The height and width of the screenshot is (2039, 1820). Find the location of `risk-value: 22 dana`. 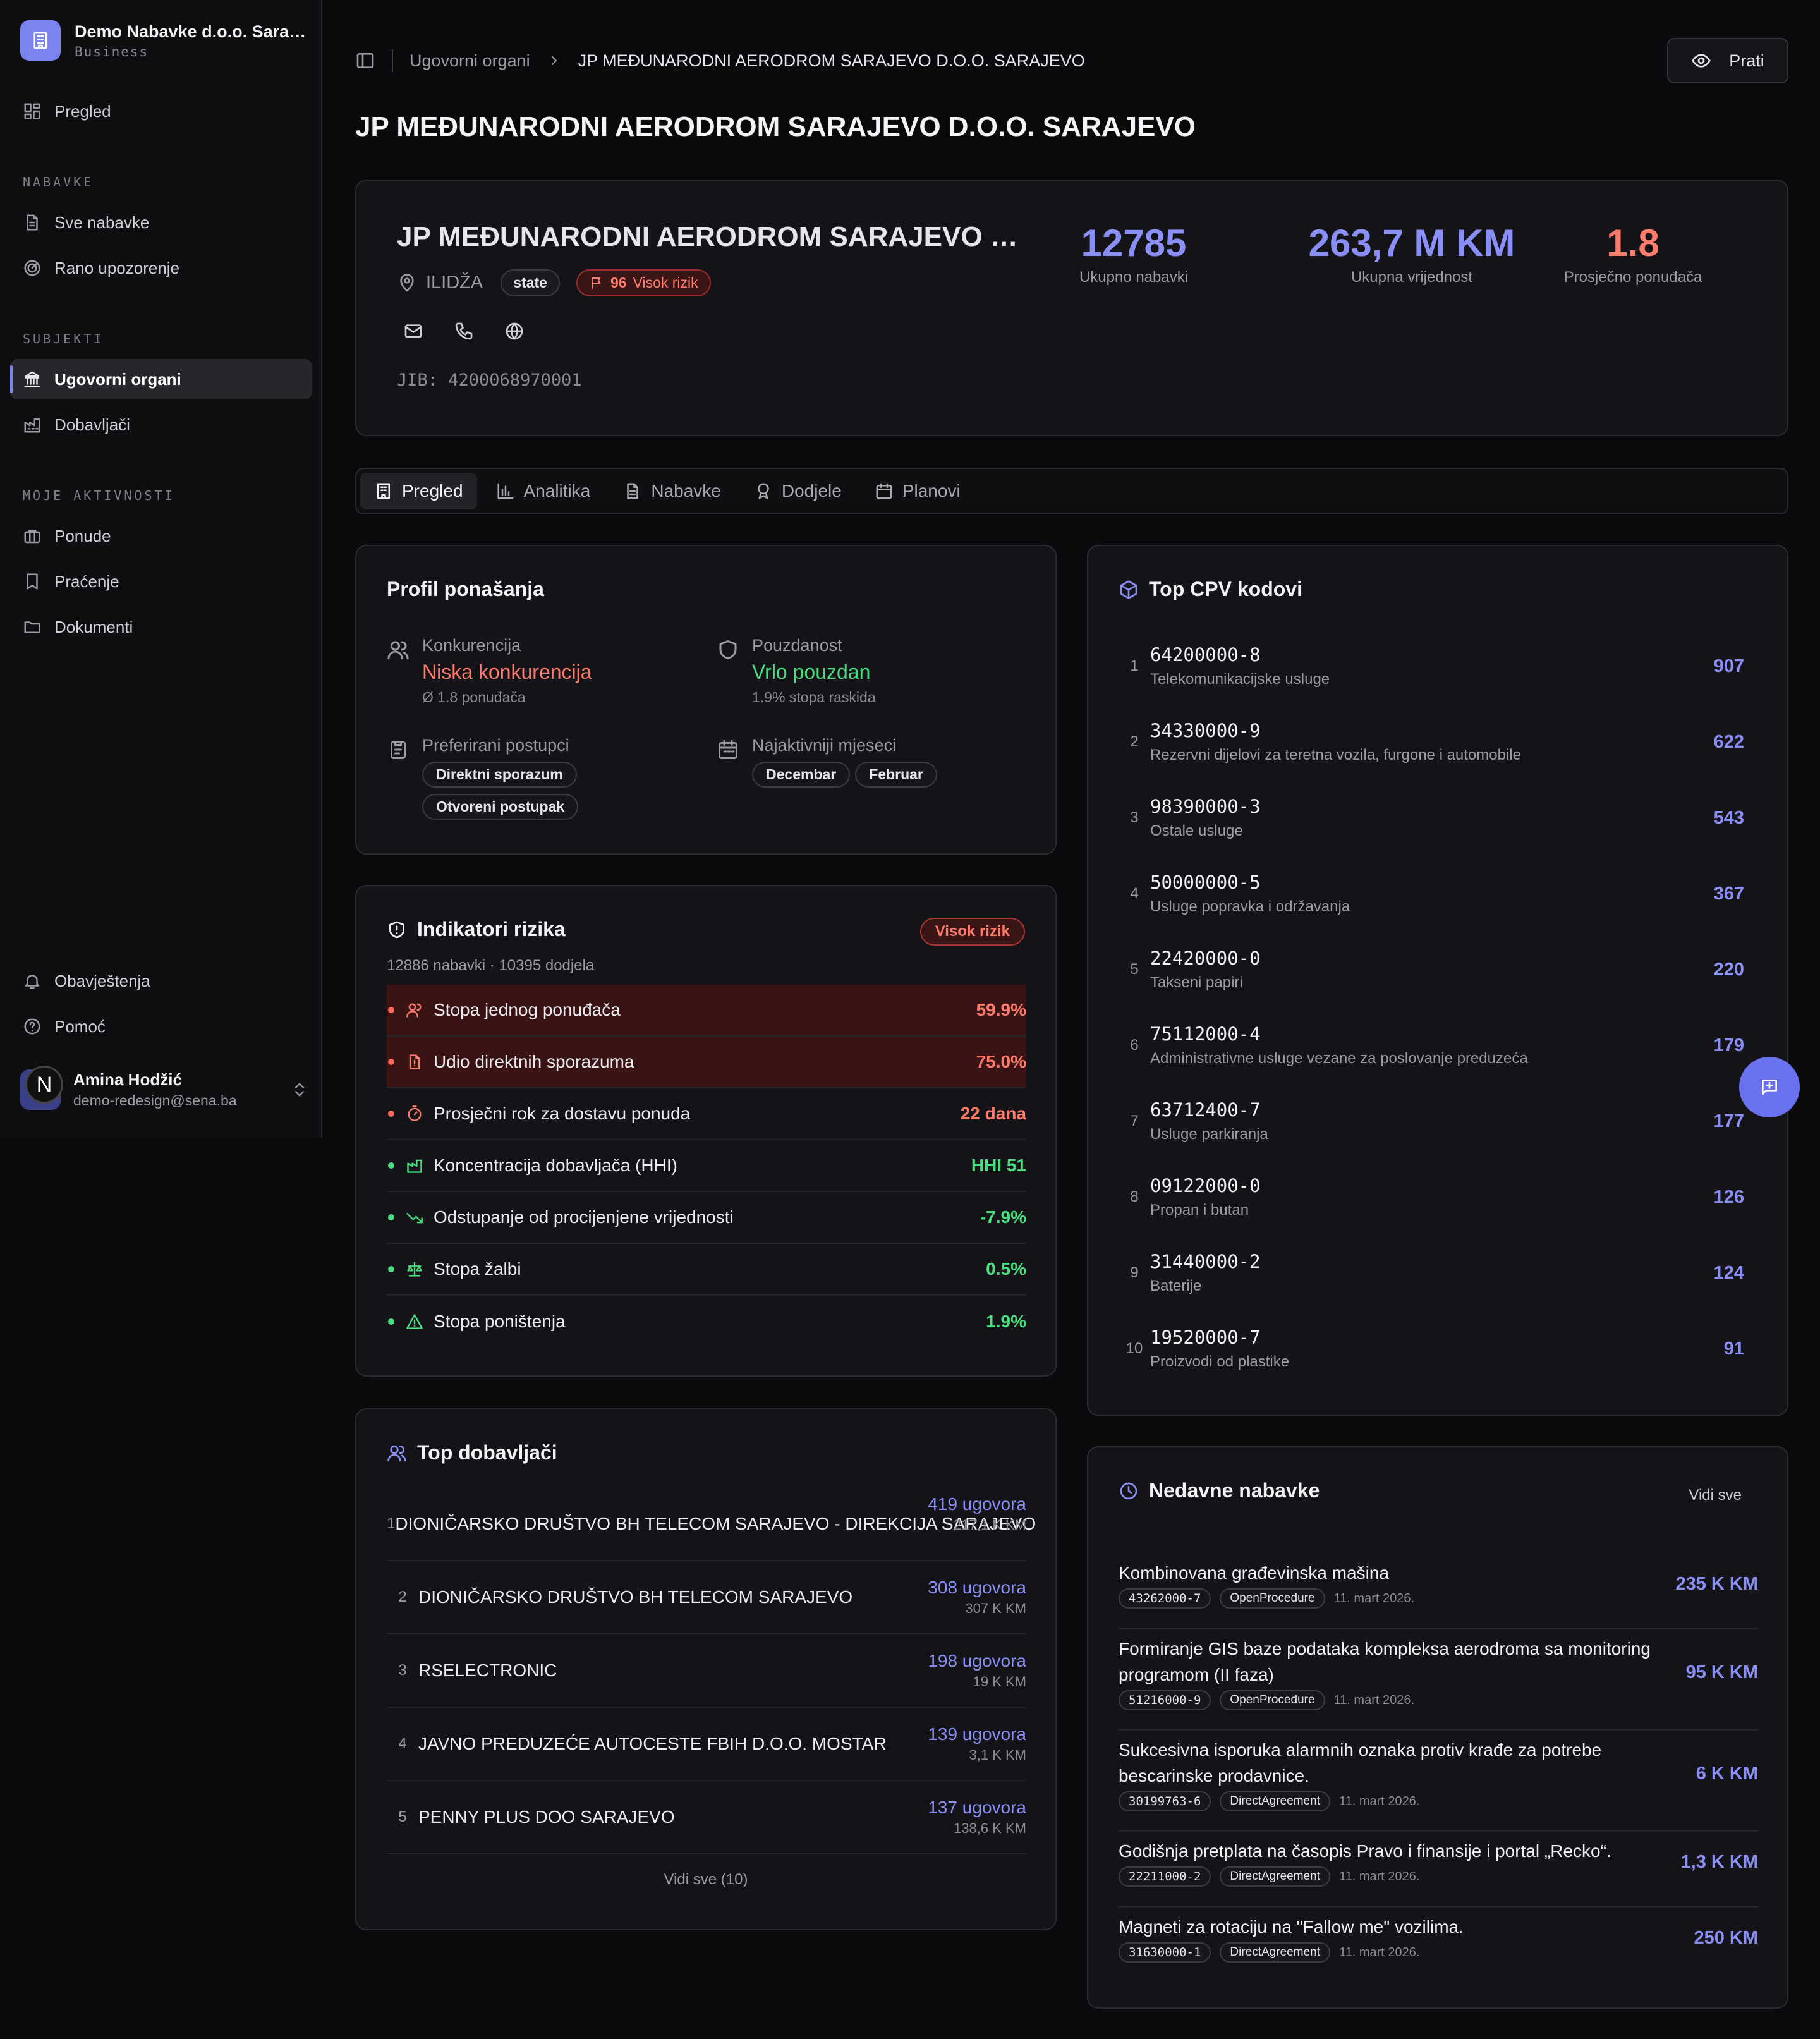

risk-value: 22 dana is located at coordinates (993, 1113).